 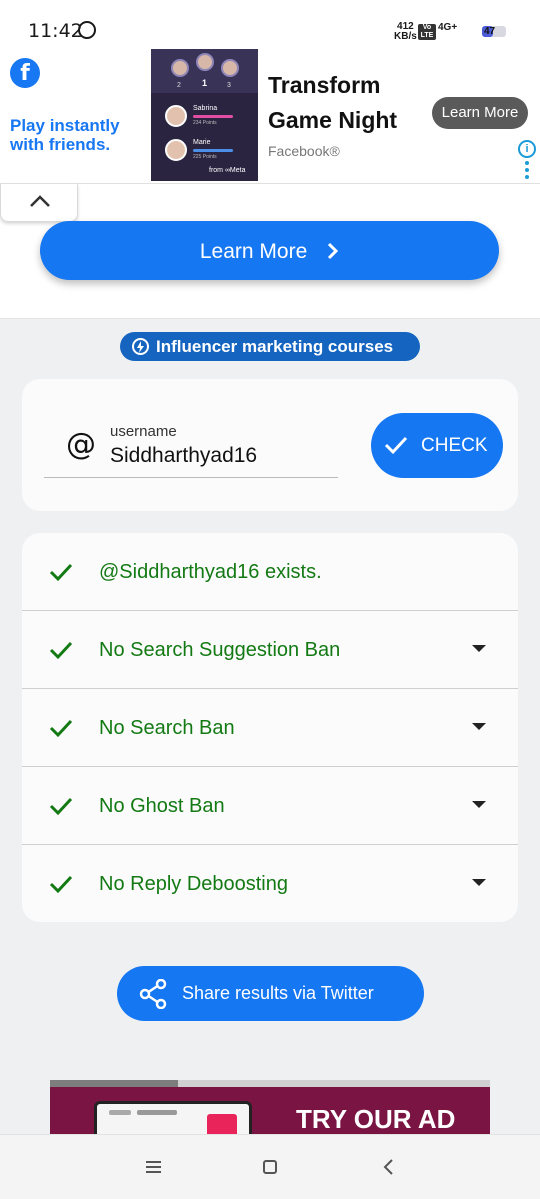 I want to click on game-podium: 2 1 3, so click(x=204, y=71).